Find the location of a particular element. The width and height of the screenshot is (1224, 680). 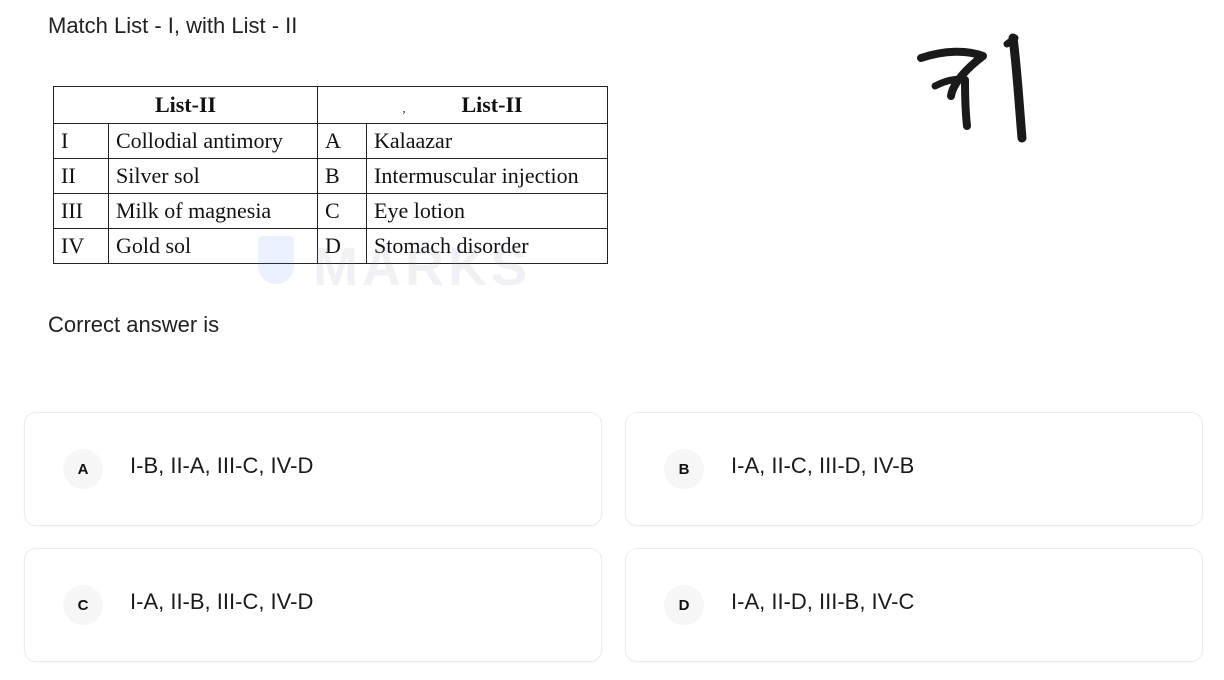

table-row: II Silver sol B Intermuscular injection is located at coordinates (330, 176).